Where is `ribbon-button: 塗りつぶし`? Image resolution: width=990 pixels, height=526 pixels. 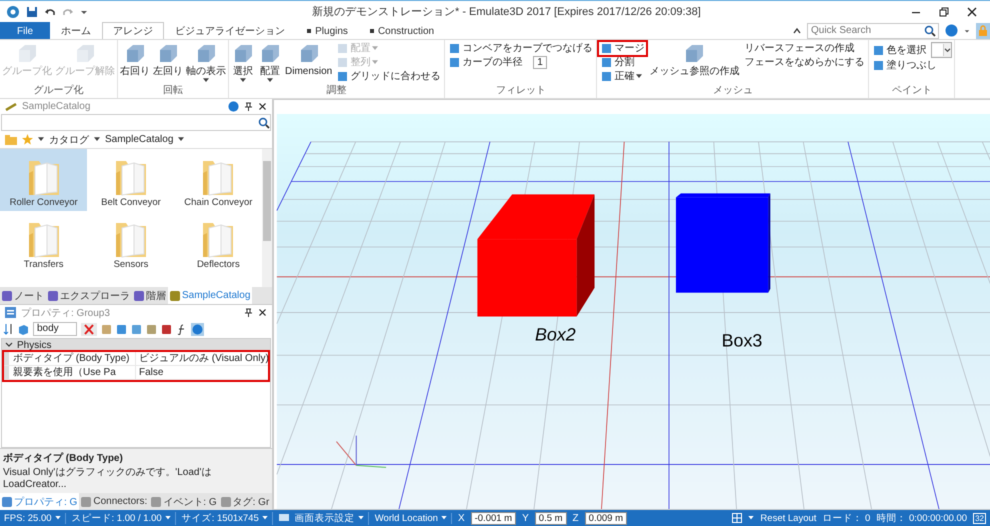
ribbon-button: 塗りつぶし is located at coordinates (904, 65).